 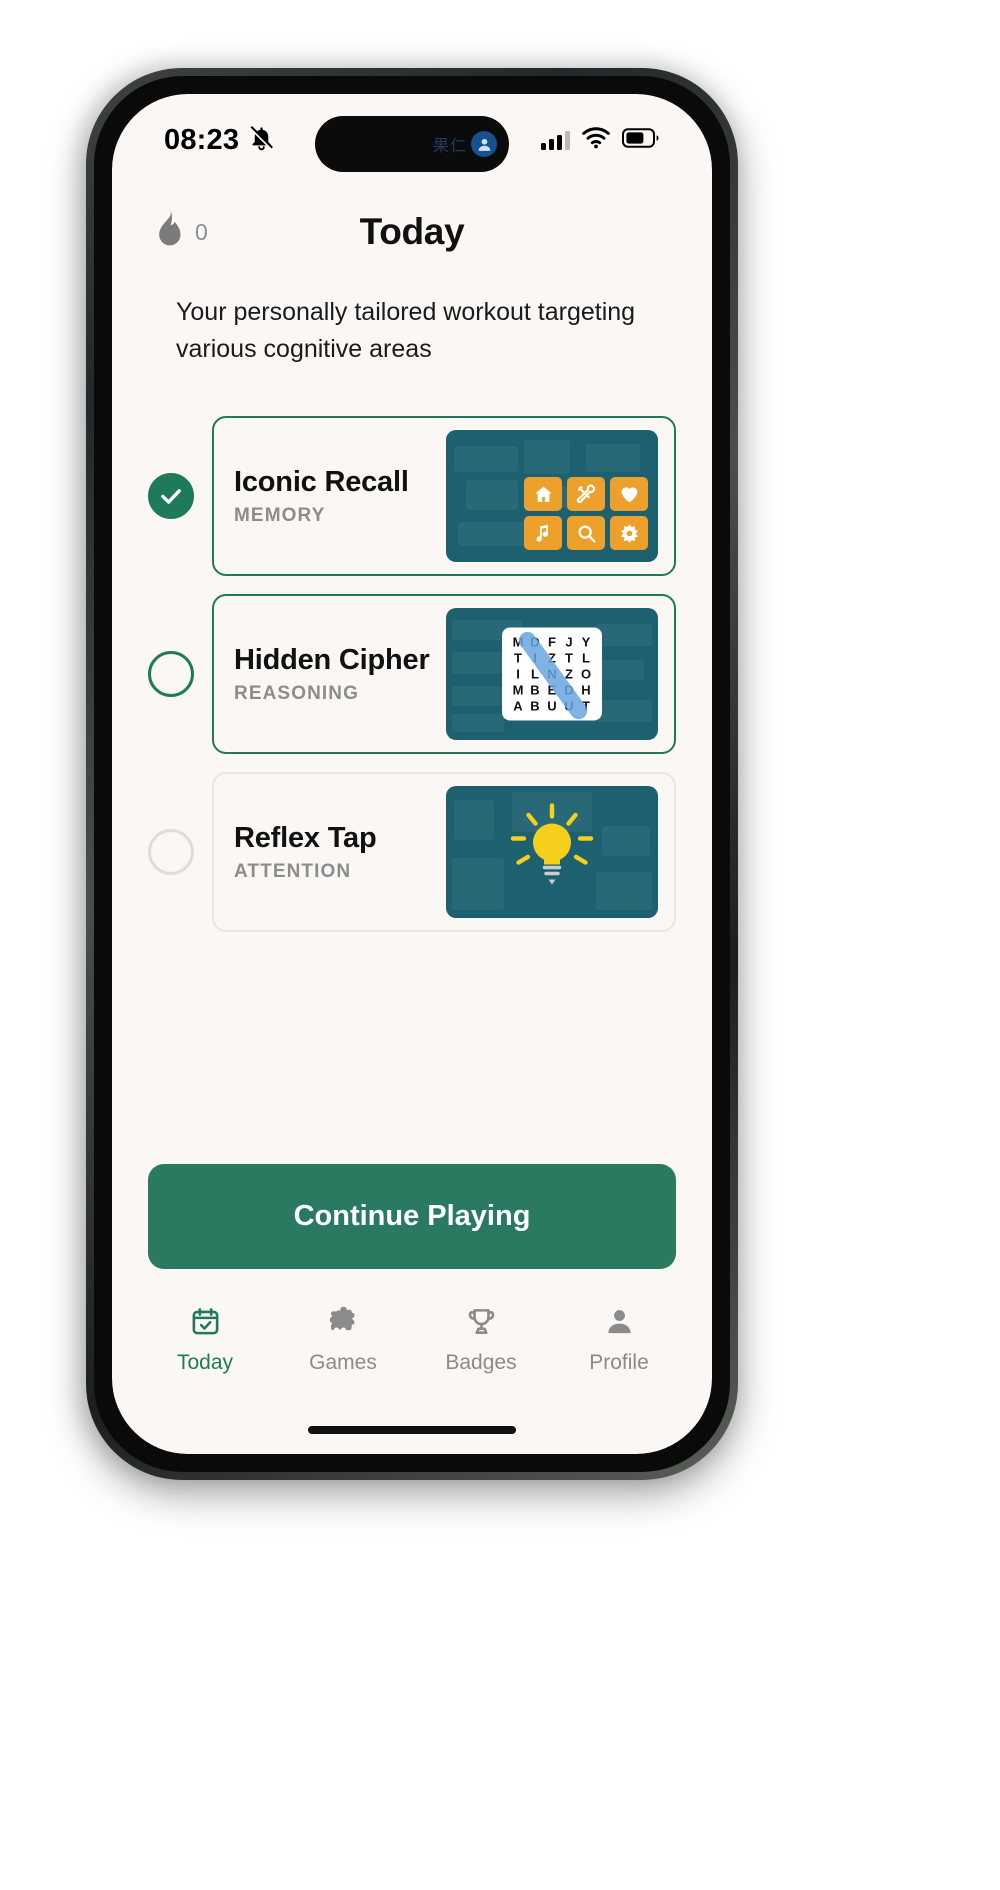 I want to click on task-row: Reflex Tap ATTENTION, so click(x=412, y=852).